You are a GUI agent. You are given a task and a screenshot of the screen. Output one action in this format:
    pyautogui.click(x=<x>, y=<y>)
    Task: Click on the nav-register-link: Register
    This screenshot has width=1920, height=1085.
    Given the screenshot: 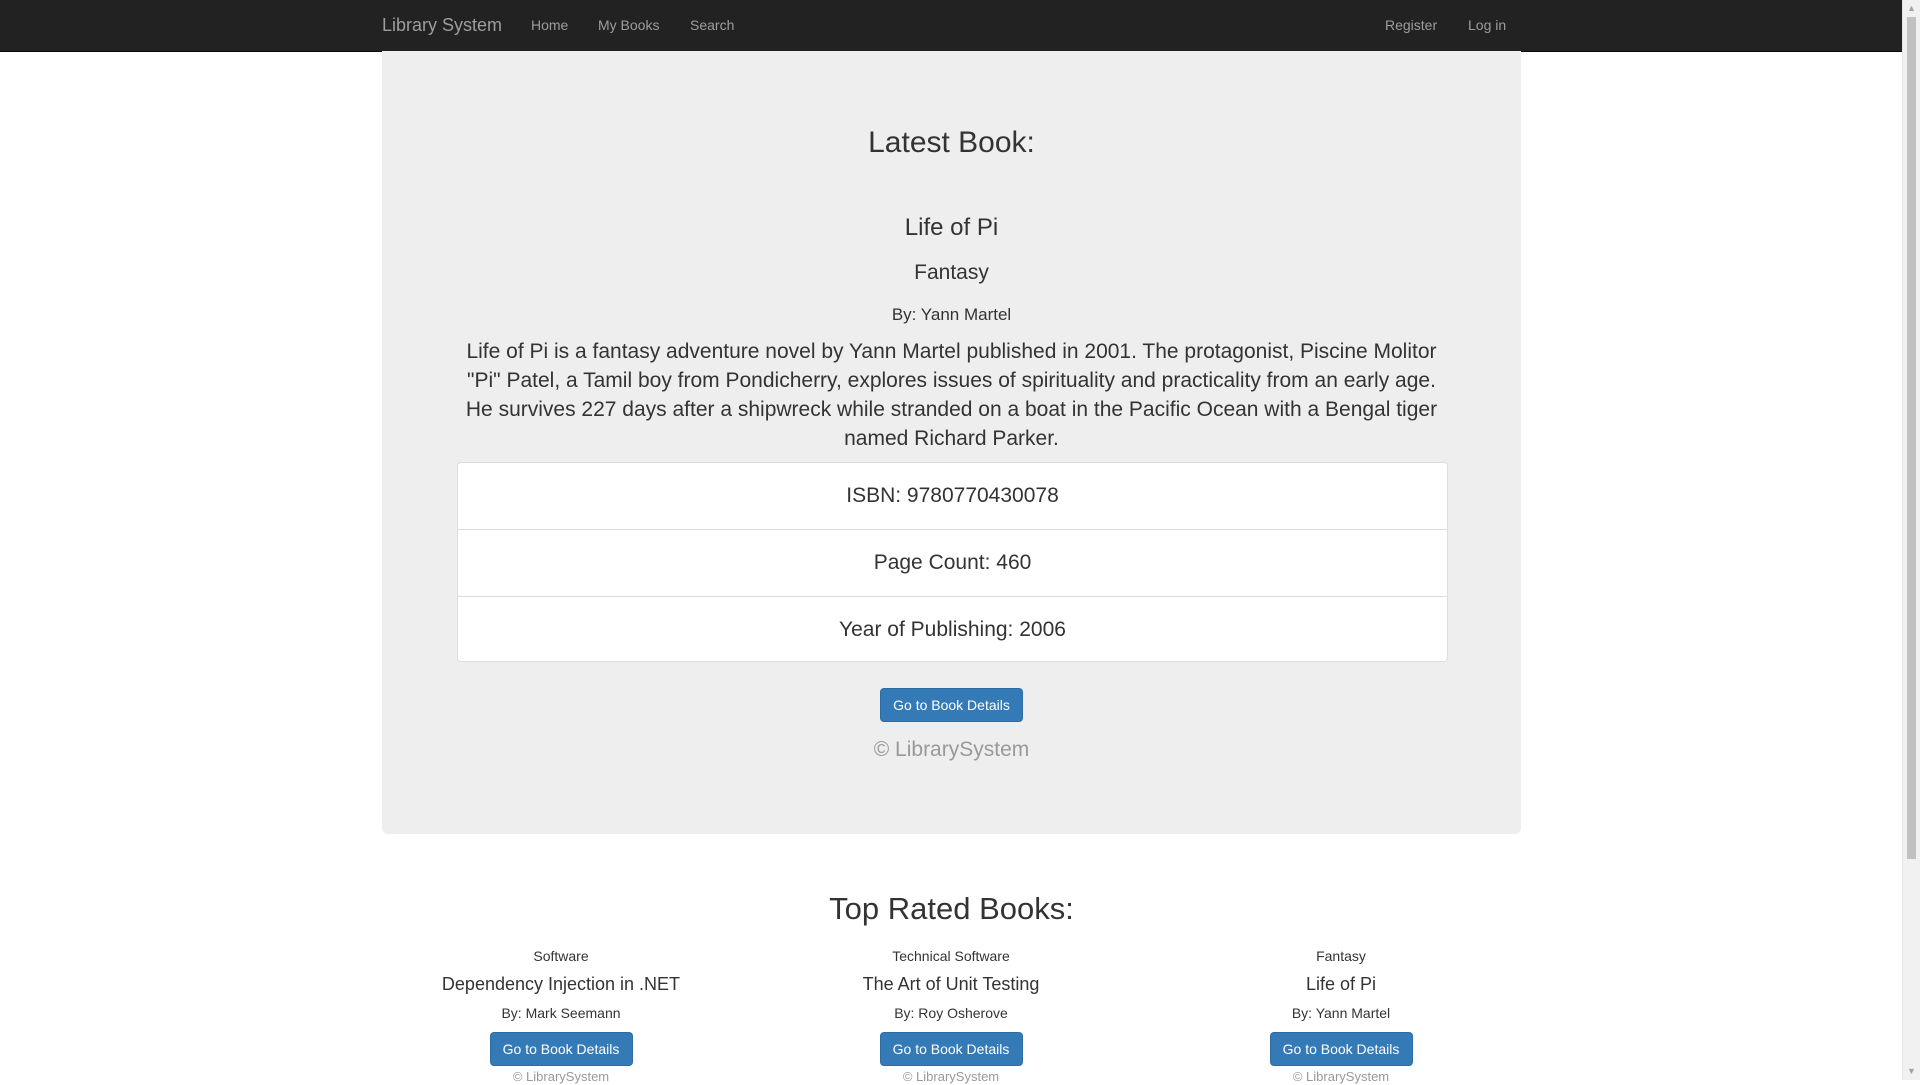 What is the action you would take?
    pyautogui.click(x=1411, y=25)
    